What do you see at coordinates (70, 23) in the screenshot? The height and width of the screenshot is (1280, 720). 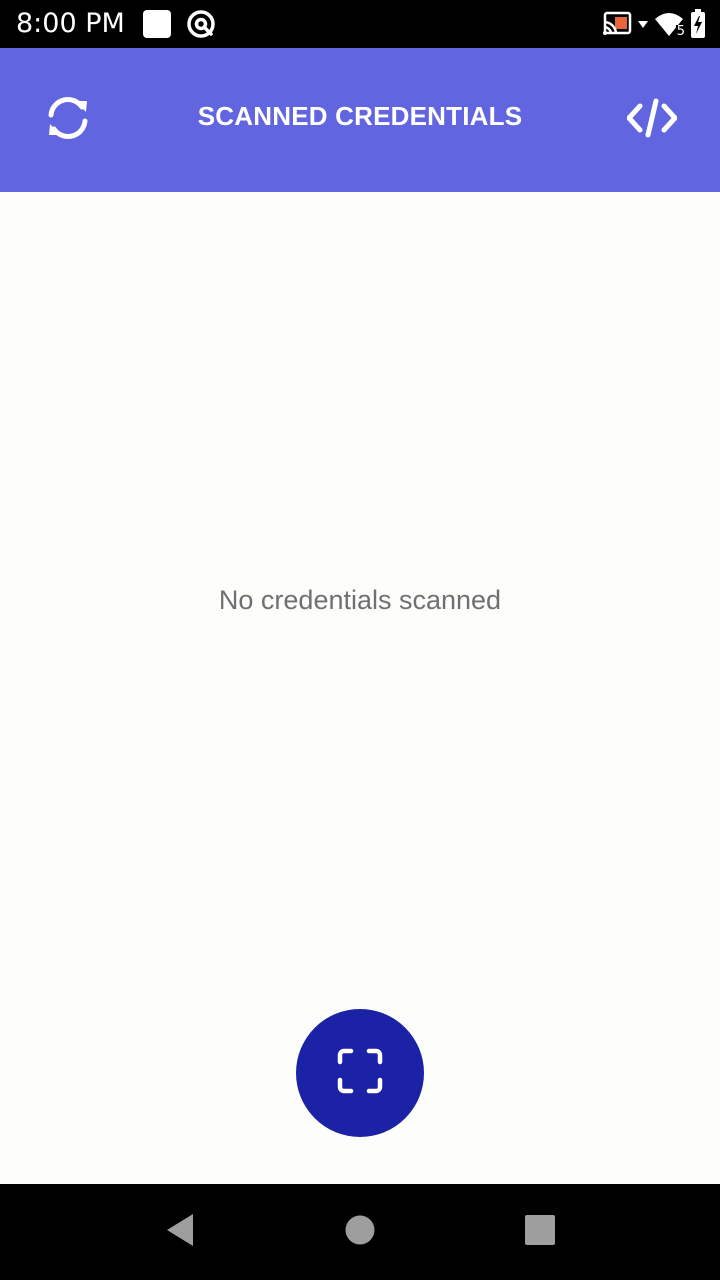 I see `status-time: 8:00 PM` at bounding box center [70, 23].